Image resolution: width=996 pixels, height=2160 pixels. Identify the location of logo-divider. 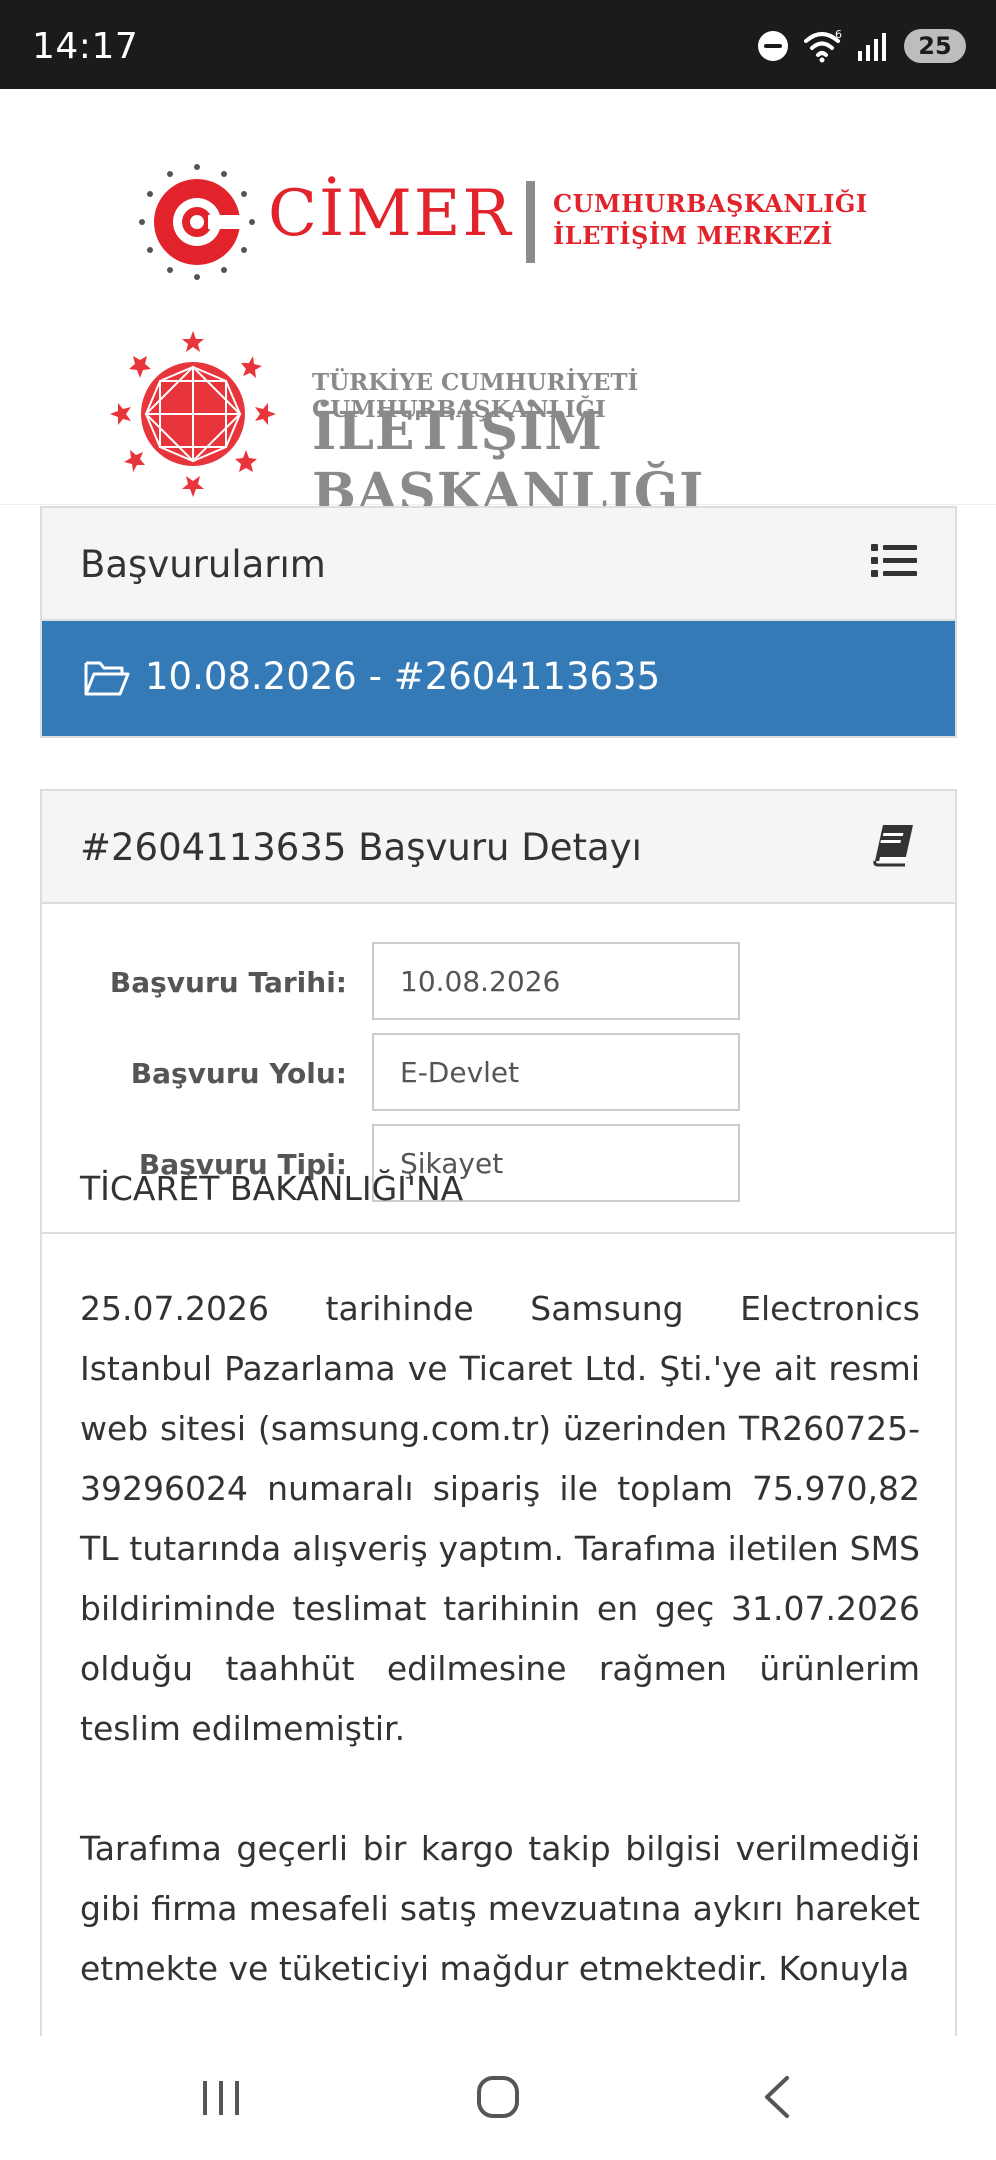
(530, 222).